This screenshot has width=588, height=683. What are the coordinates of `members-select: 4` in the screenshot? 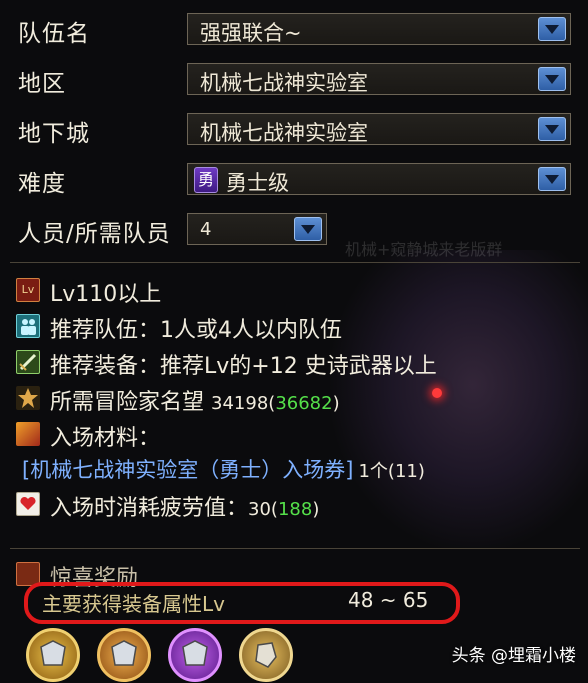 It's located at (257, 229).